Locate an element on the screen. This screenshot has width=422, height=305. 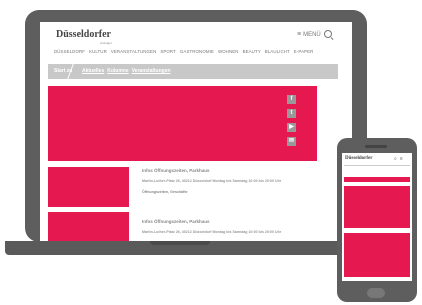
phone-banner is located at coordinates (377, 179).